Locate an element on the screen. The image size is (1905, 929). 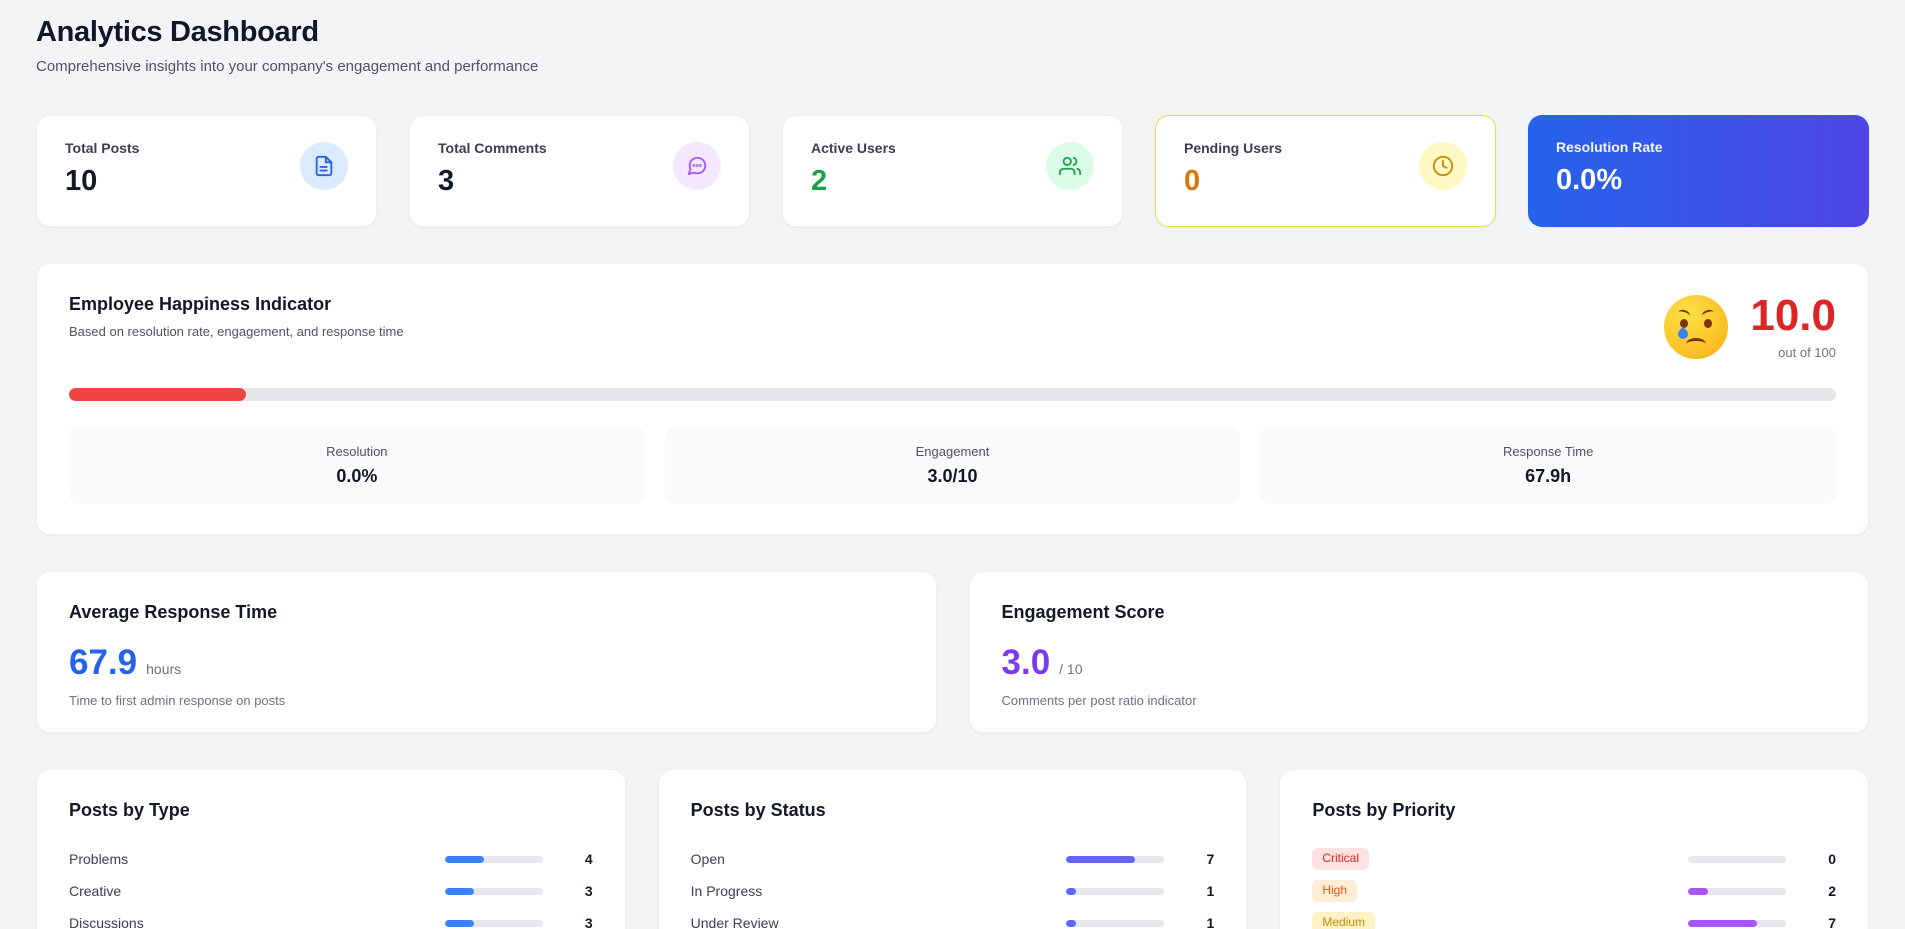
chart-title: Posts by Status is located at coordinates (758, 810).